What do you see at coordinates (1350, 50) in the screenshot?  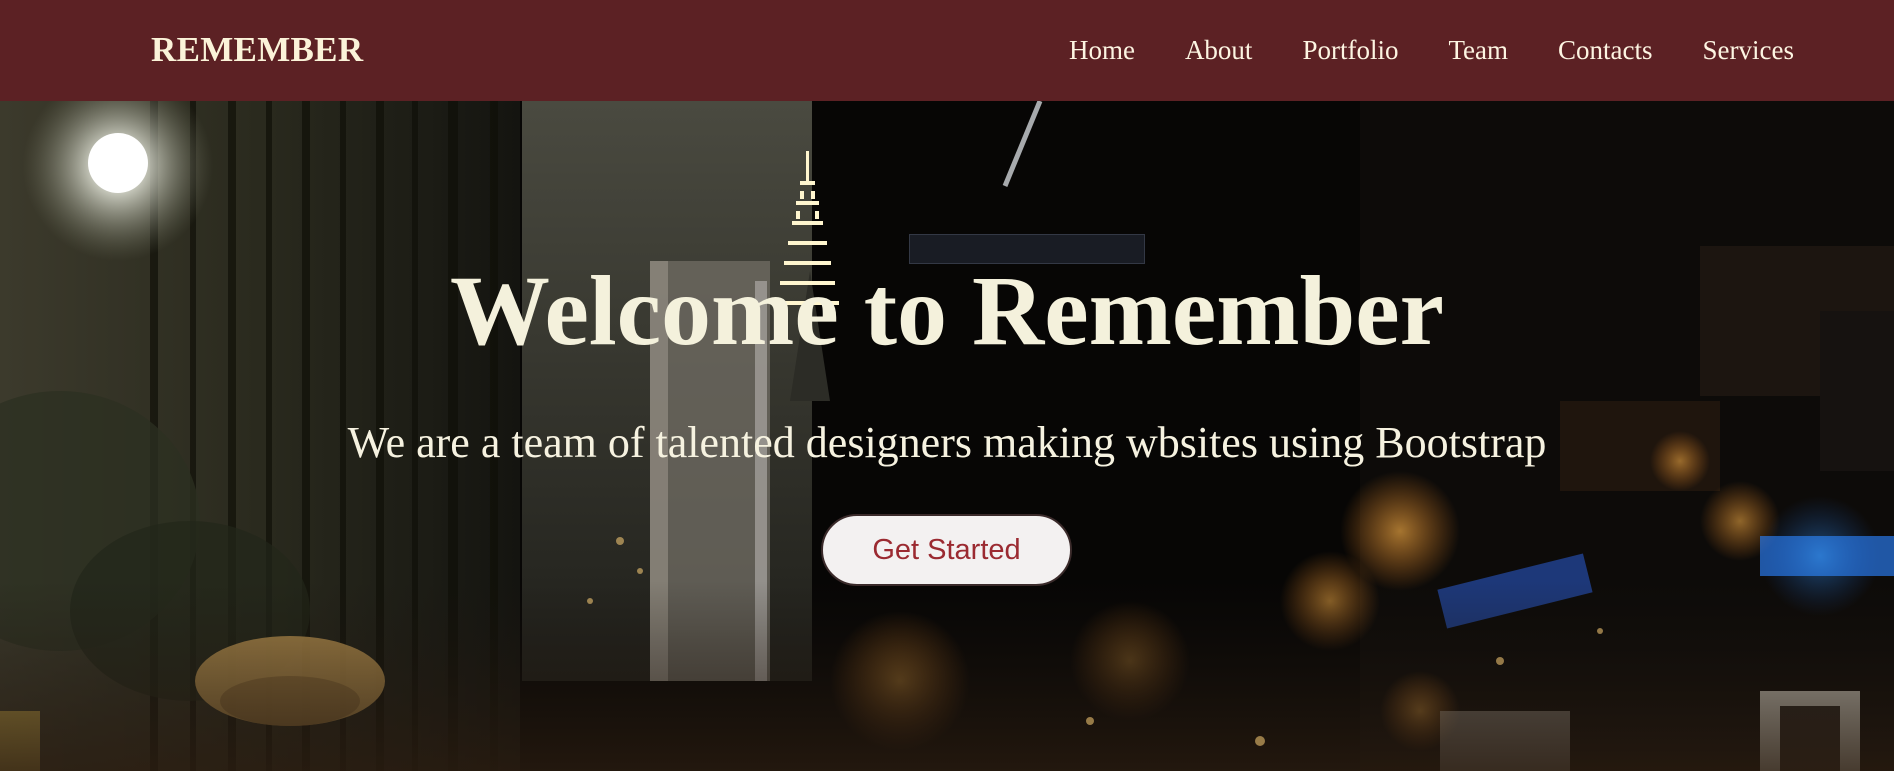 I see `nav-link-portfolio: Portfolio` at bounding box center [1350, 50].